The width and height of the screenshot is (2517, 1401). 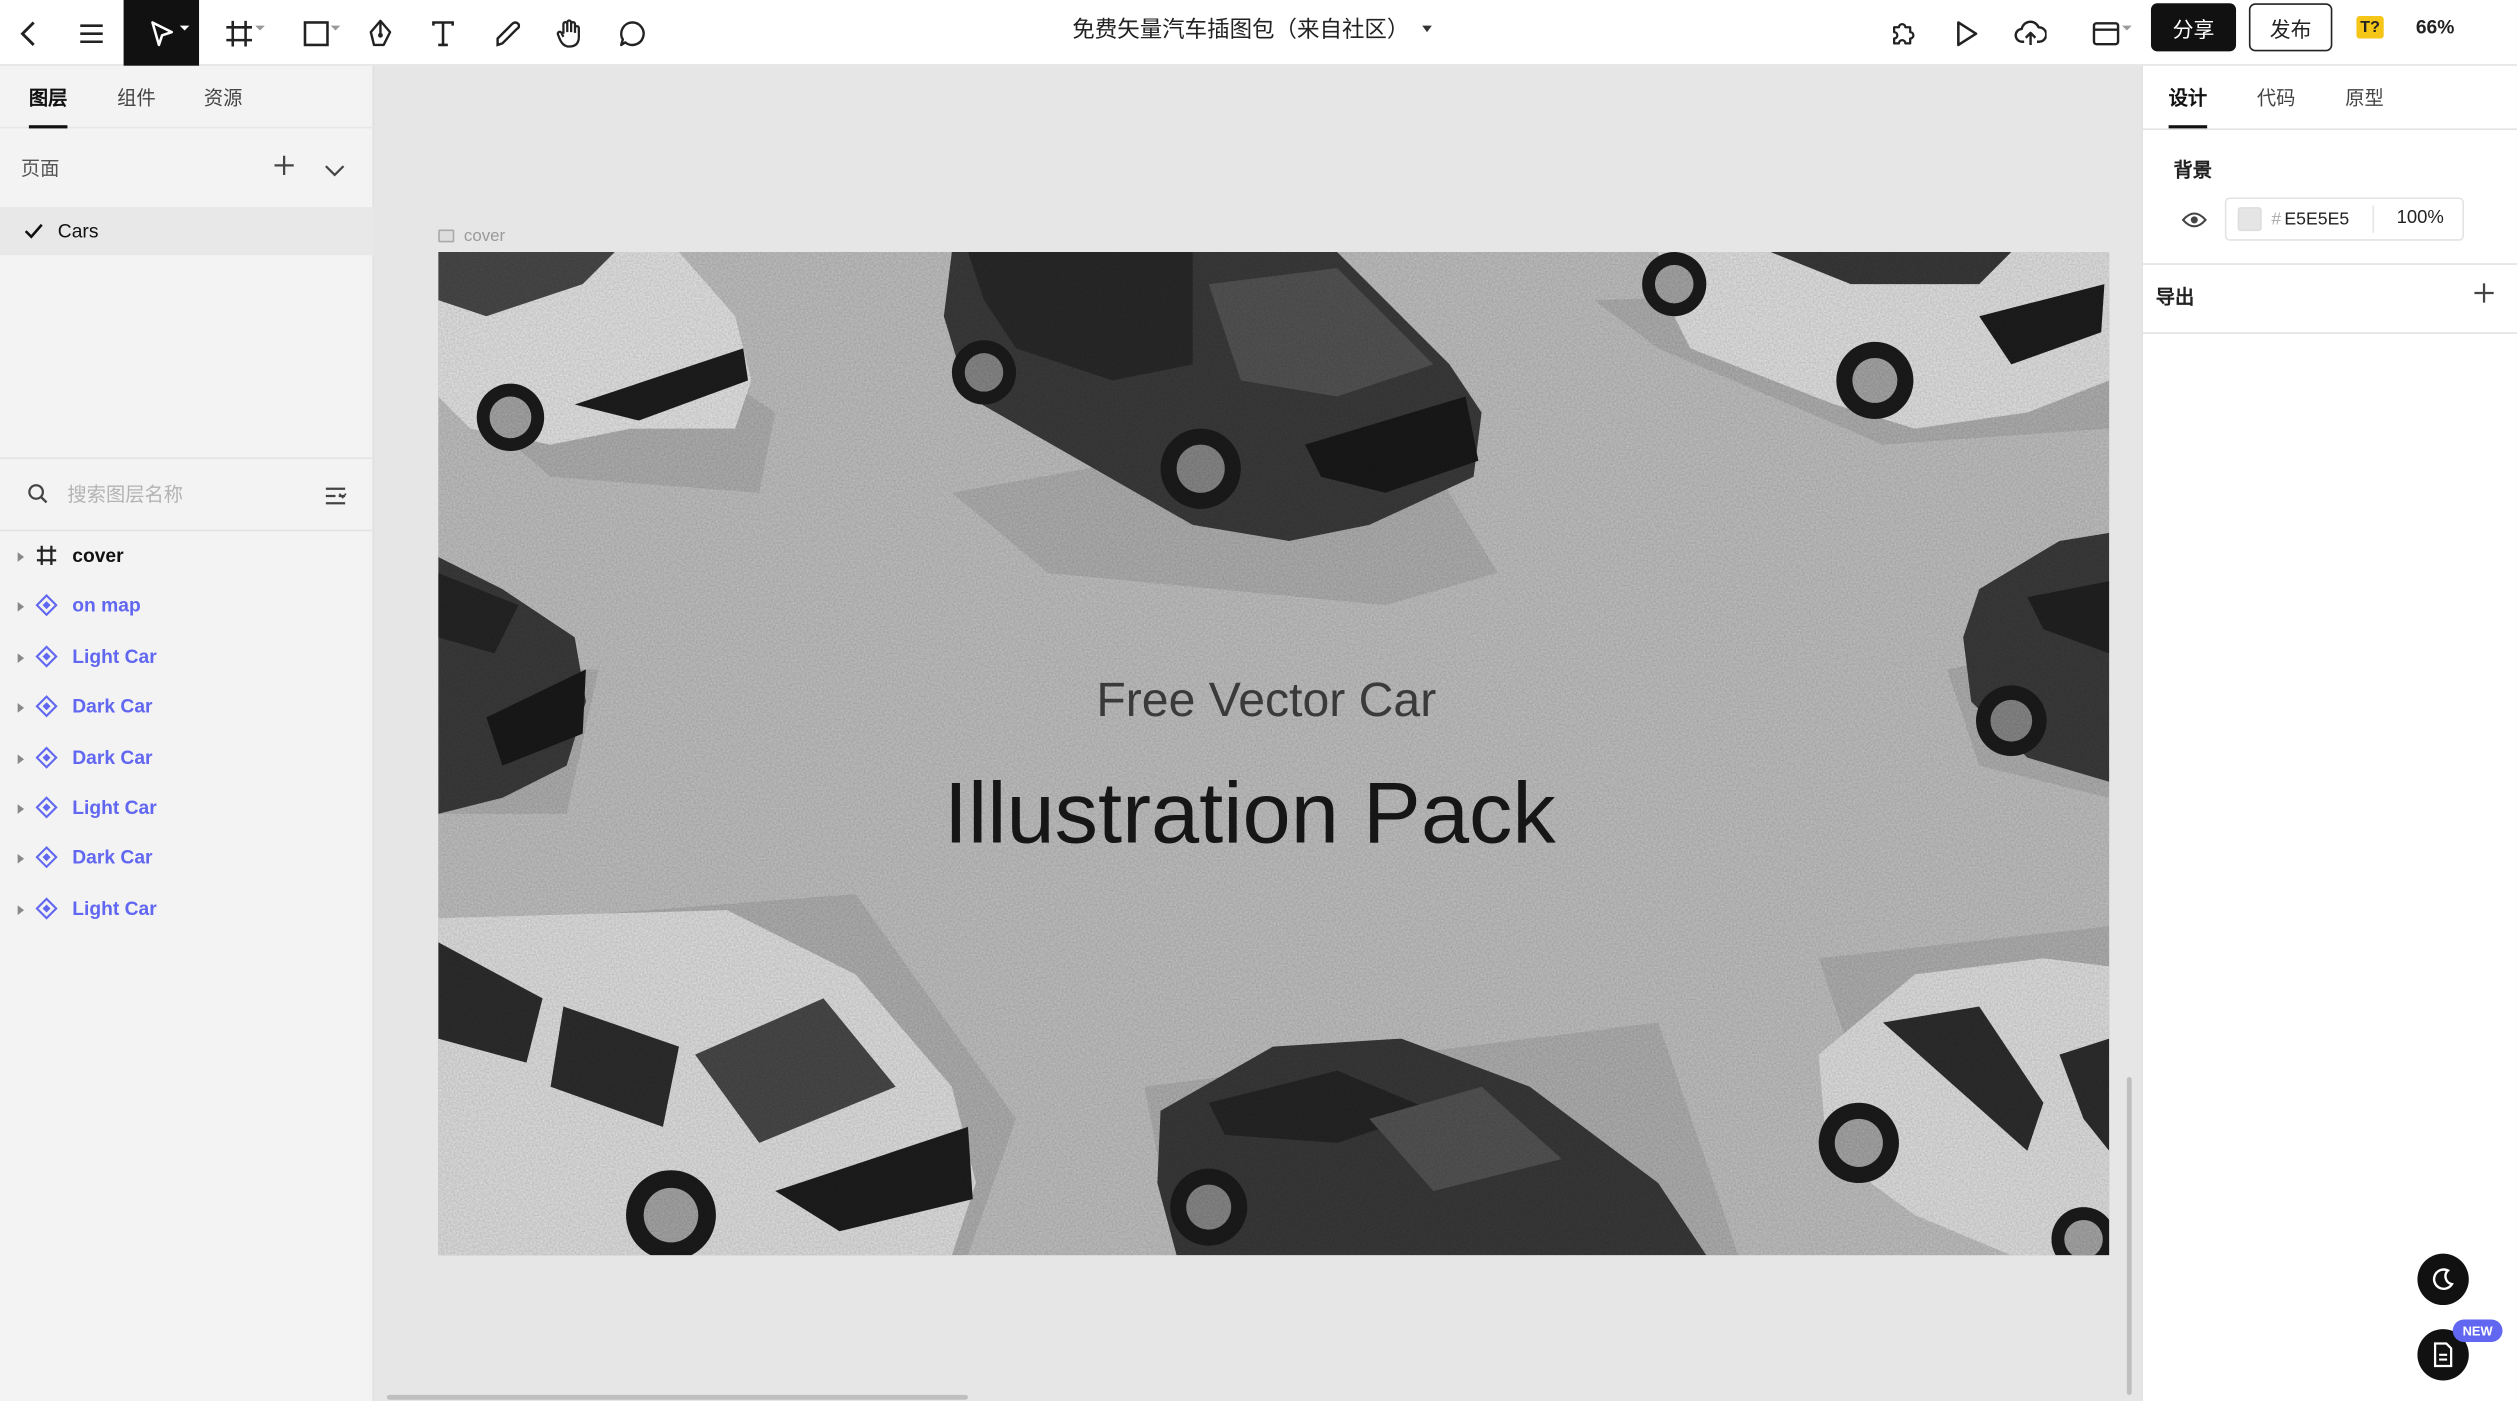 I want to click on tab-assets: 资源, so click(x=223, y=97).